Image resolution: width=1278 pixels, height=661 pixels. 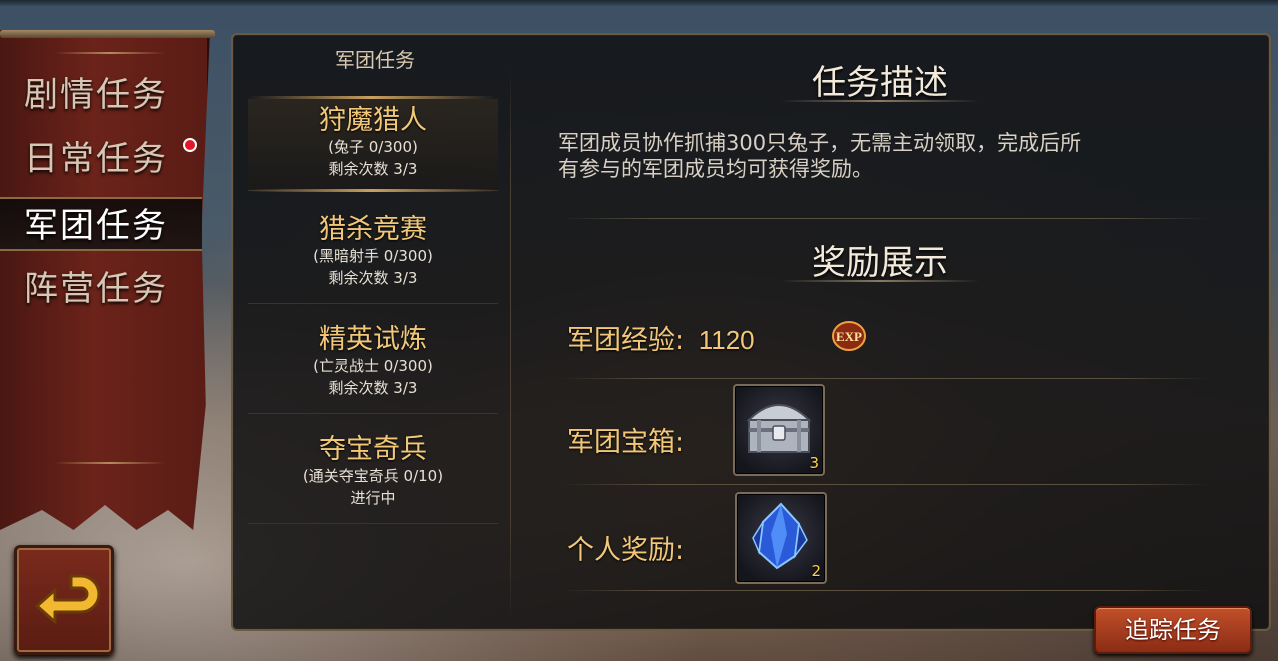 I want to click on chest-reward-slot: 3, so click(x=779, y=430).